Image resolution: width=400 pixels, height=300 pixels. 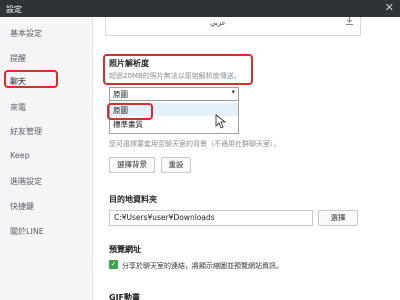 What do you see at coordinates (113, 264) in the screenshot?
I see `preview-url-checkbox: ✓` at bounding box center [113, 264].